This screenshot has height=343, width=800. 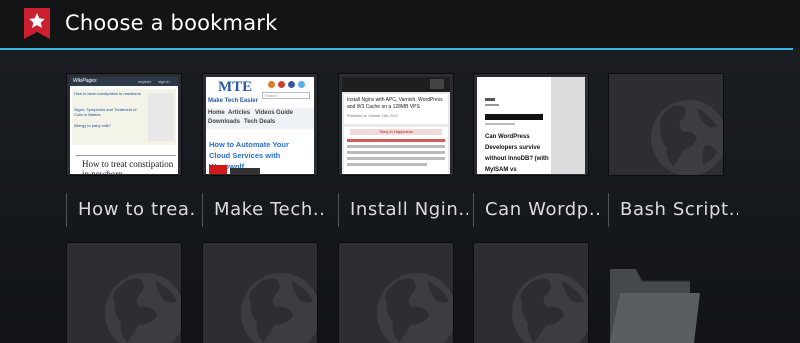 What do you see at coordinates (224, 122) in the screenshot?
I see `nav-link: Downloads` at bounding box center [224, 122].